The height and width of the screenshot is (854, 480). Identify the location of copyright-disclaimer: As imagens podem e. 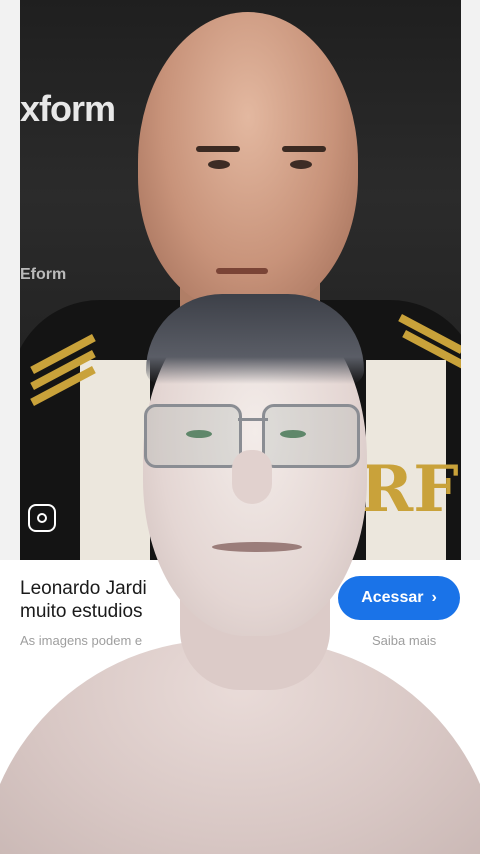
(81, 640).